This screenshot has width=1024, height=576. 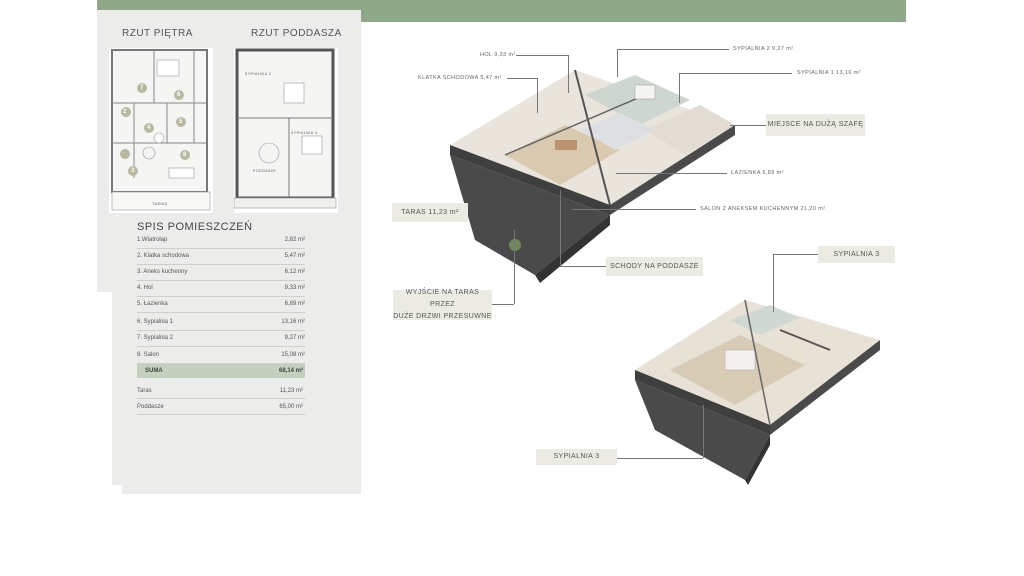 What do you see at coordinates (221, 355) in the screenshot?
I see `room-row: 8. Salon 15,08 m²` at bounding box center [221, 355].